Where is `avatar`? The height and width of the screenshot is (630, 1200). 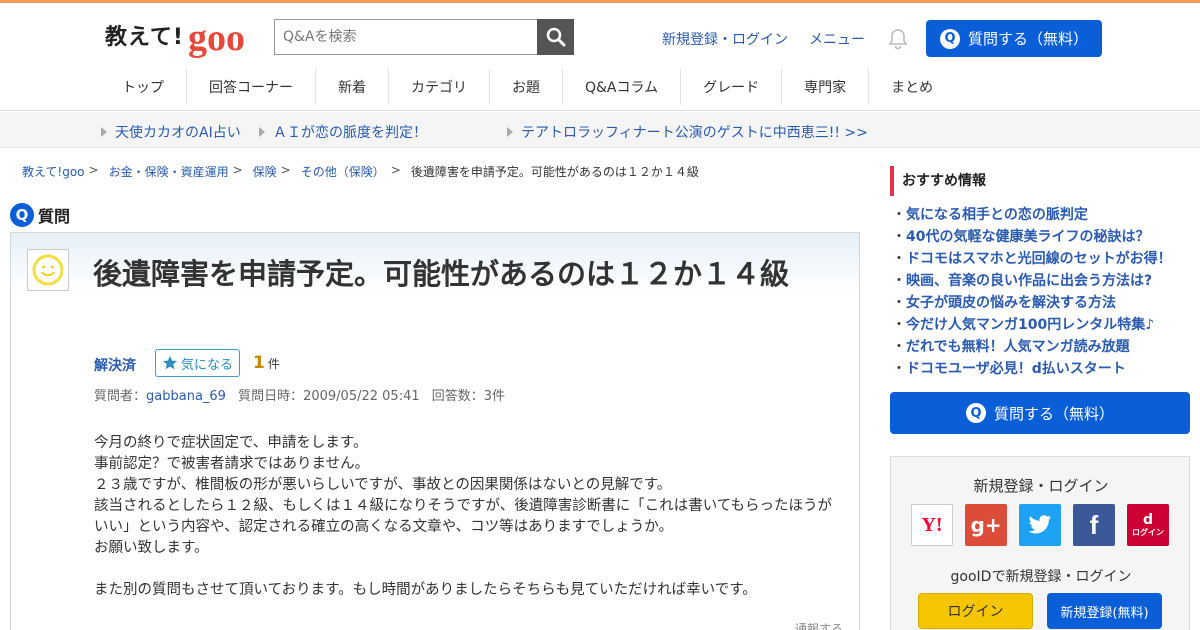 avatar is located at coordinates (48, 270).